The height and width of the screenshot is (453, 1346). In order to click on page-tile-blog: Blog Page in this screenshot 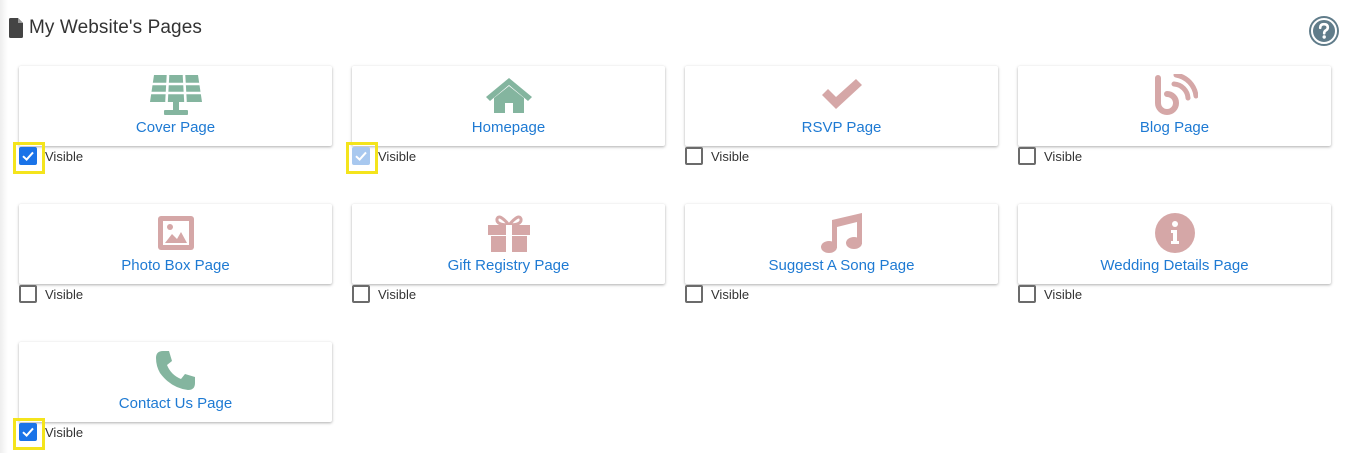, I will do `click(1174, 106)`.